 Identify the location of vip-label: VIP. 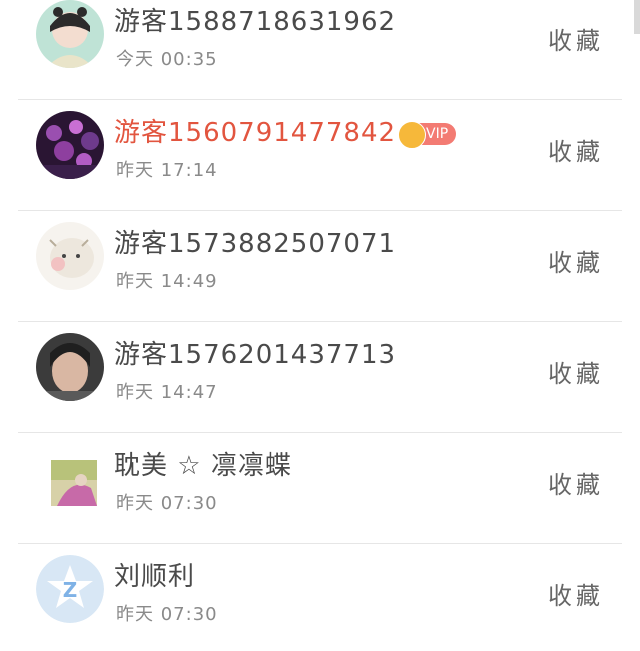
(437, 133).